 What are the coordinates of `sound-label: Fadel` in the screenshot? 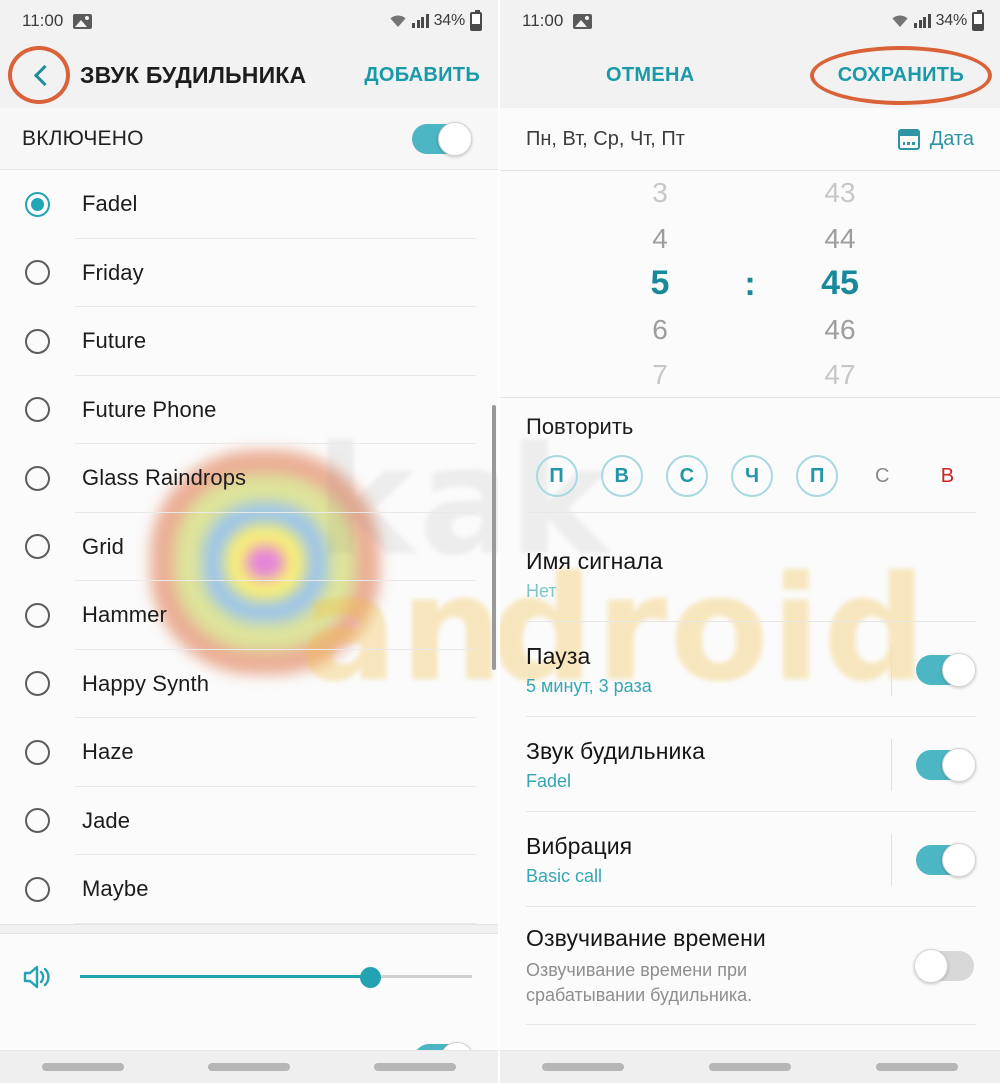 It's located at (110, 204).